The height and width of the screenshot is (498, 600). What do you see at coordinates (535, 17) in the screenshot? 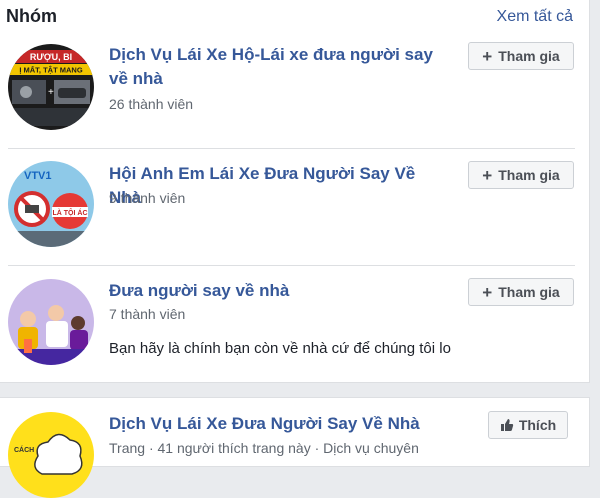
I see `see-all-link: Xem tất cả` at bounding box center [535, 17].